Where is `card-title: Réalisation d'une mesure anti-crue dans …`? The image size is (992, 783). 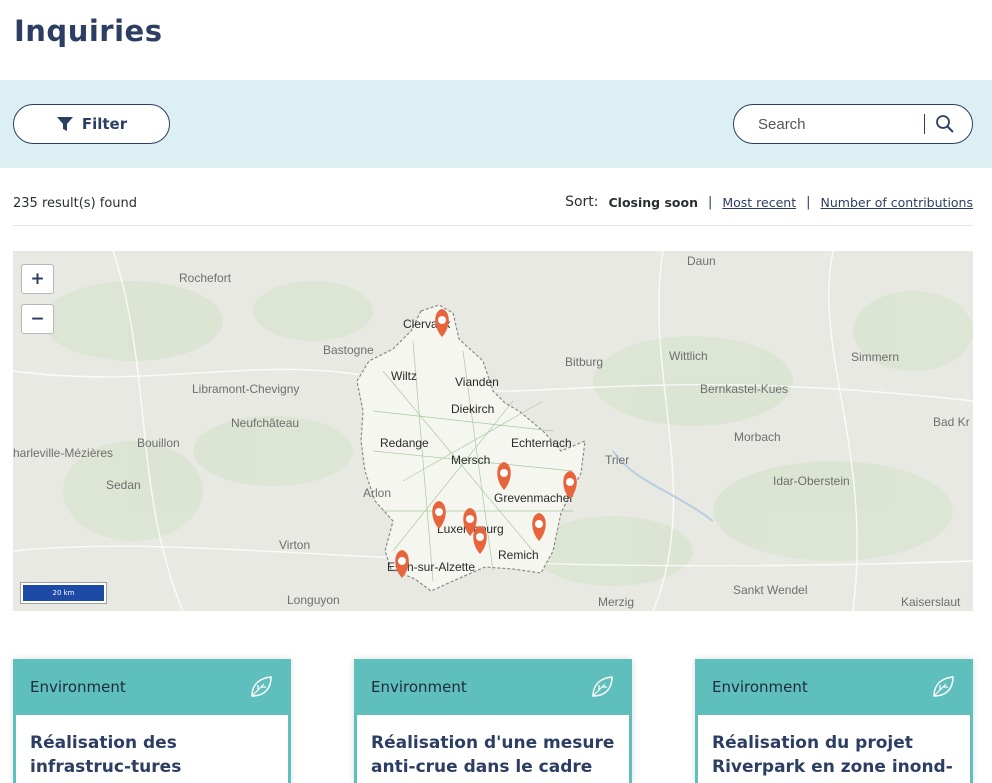
card-title: Réalisation d'une mesure anti-crue dans … is located at coordinates (493, 758).